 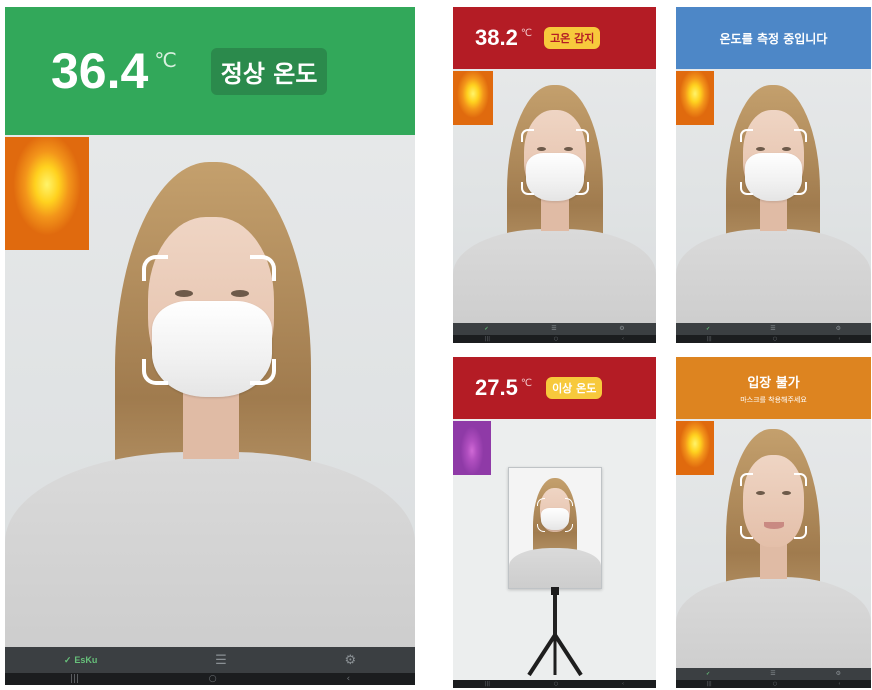 I want to click on measuring-banner: 온도를 측정 중입니다, so click(x=773, y=38).